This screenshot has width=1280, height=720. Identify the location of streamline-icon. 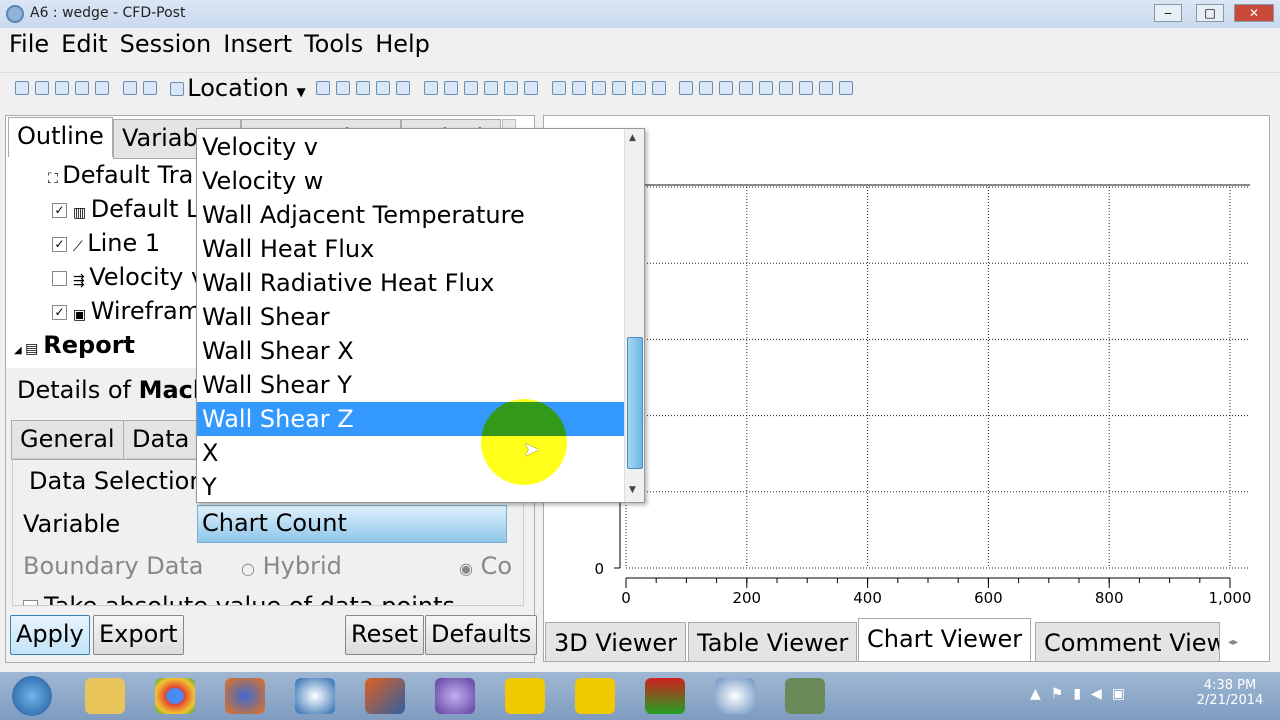
(363, 88).